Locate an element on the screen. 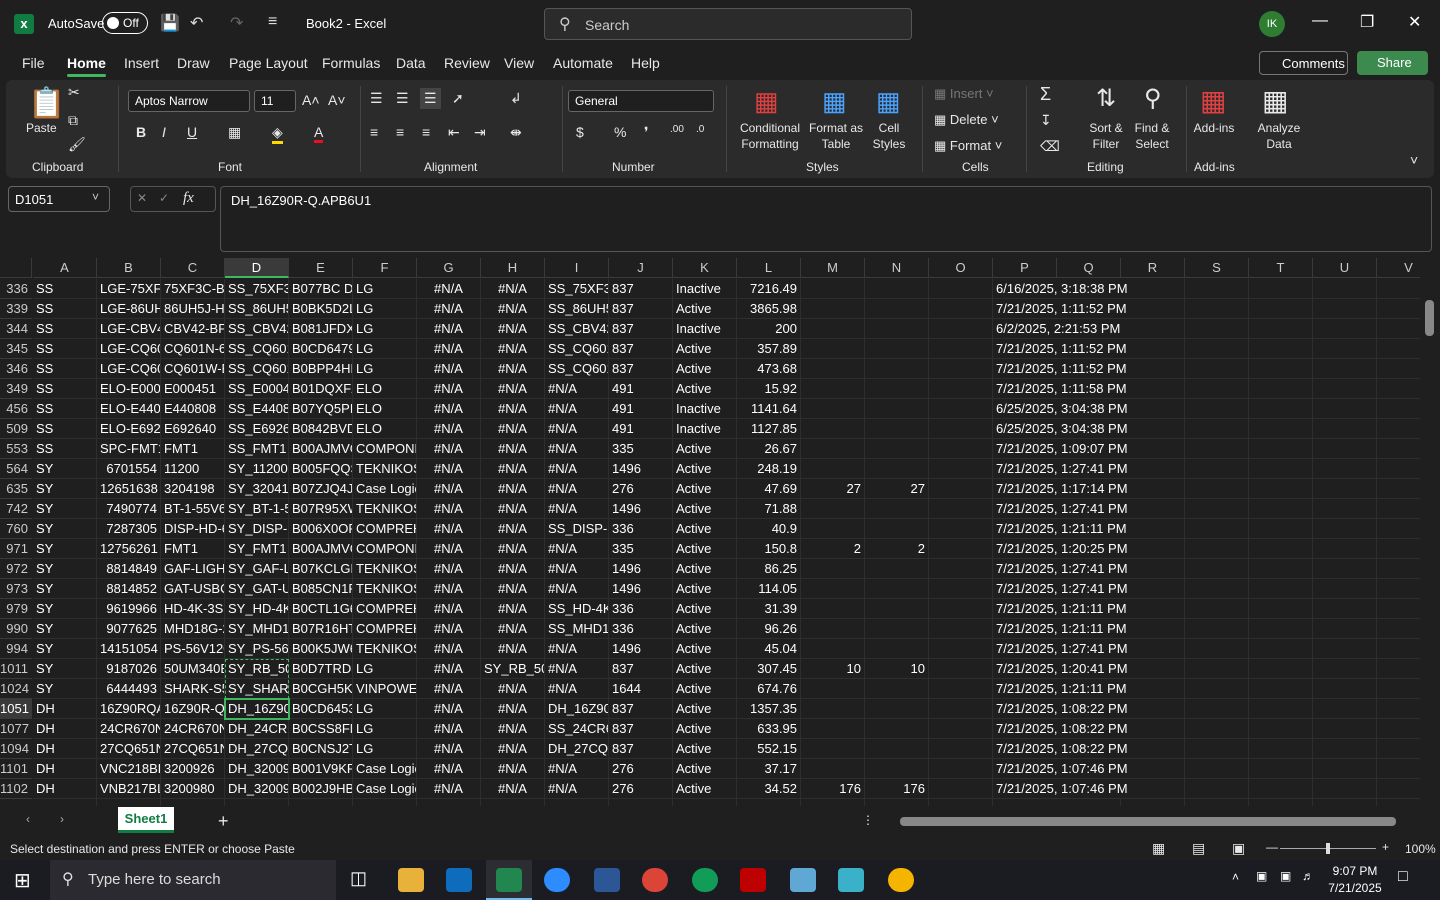  cell: 7/21/2025, 1:11:52 PM is located at coordinates (1063, 349).